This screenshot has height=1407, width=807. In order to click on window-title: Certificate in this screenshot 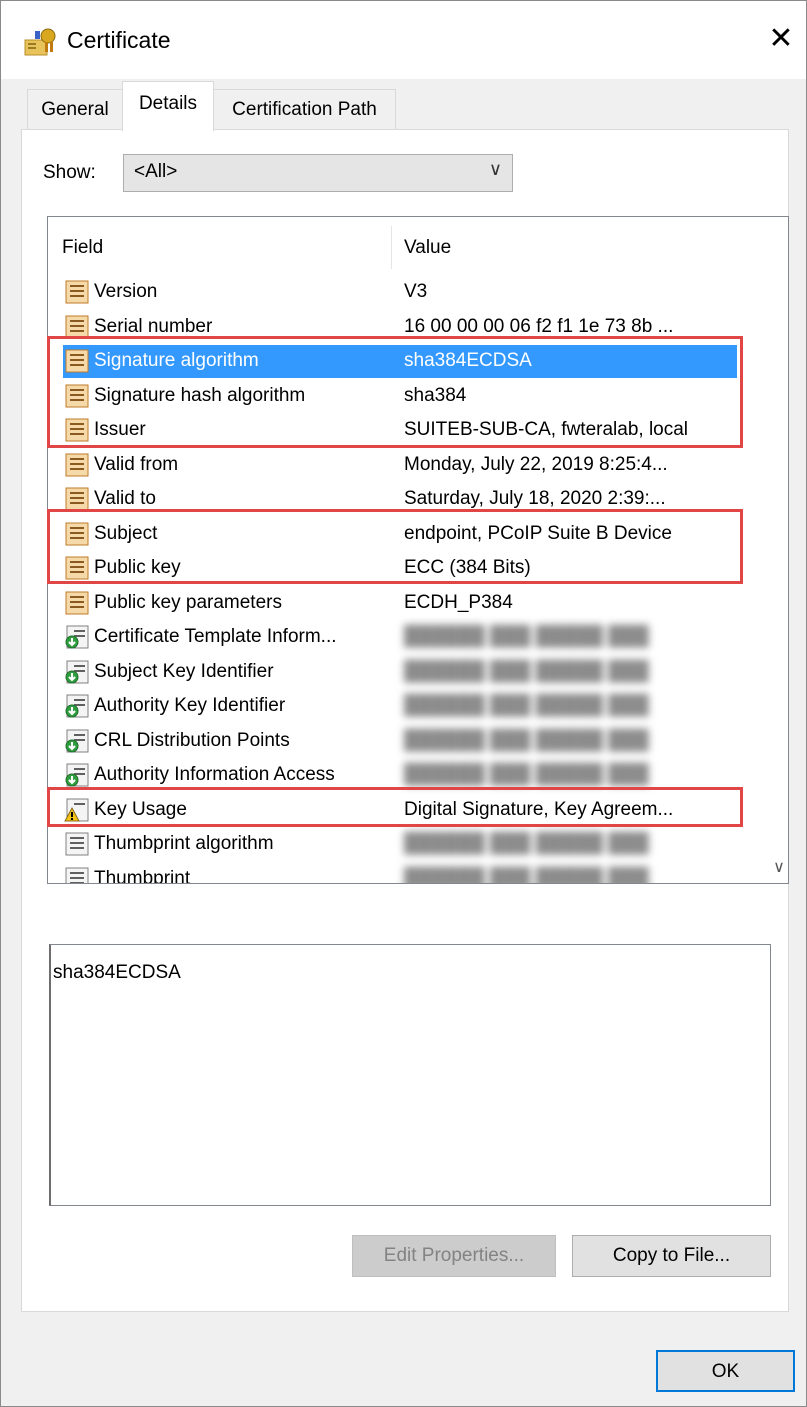, I will do `click(119, 40)`.